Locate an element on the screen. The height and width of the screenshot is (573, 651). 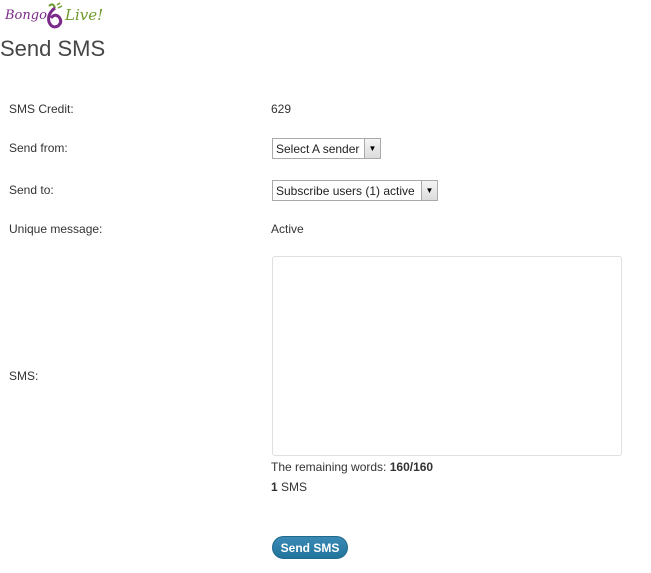
remaining-words-label: The remaining words: is located at coordinates (330, 467).